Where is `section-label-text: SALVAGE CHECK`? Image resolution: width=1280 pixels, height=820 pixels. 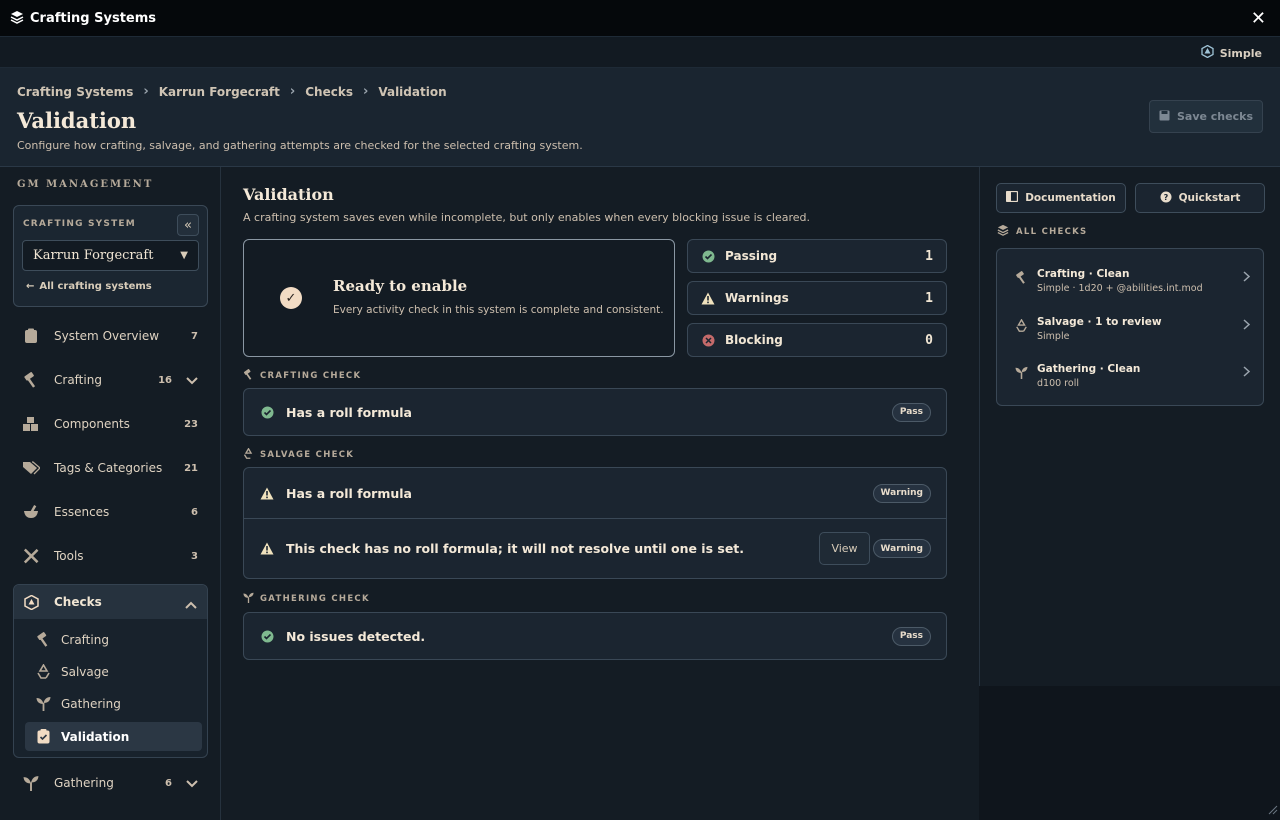
section-label-text: SALVAGE CHECK is located at coordinates (307, 455).